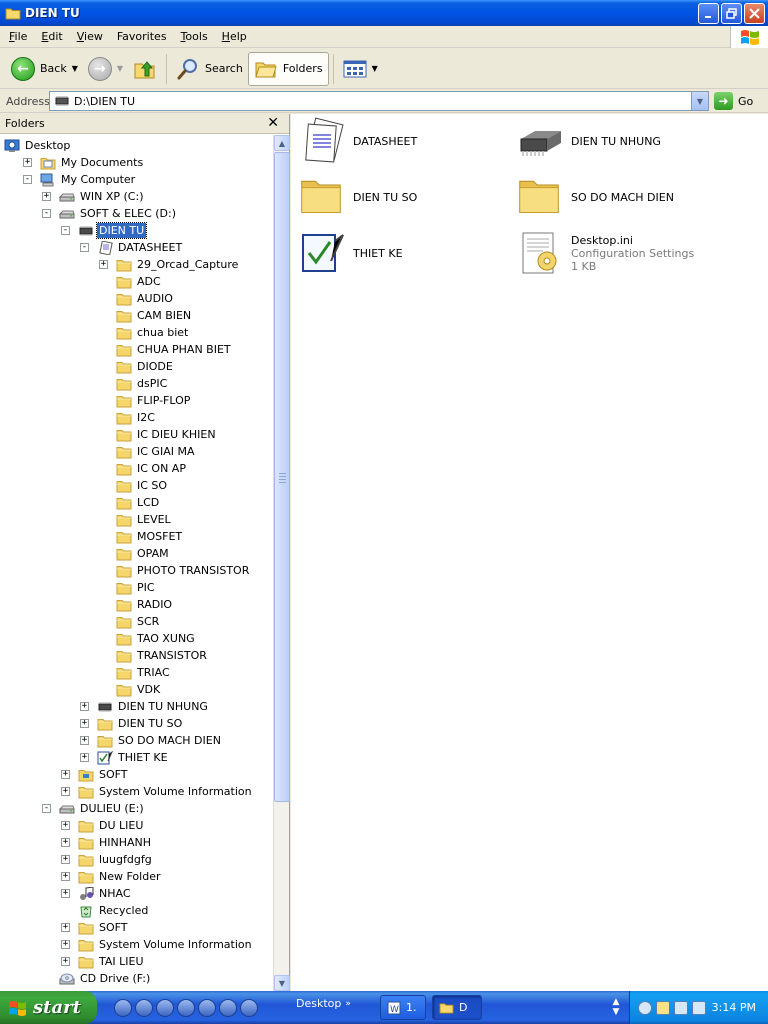 The image size is (768, 1024). I want to click on address-dropdown-button: ▼, so click(699, 101).